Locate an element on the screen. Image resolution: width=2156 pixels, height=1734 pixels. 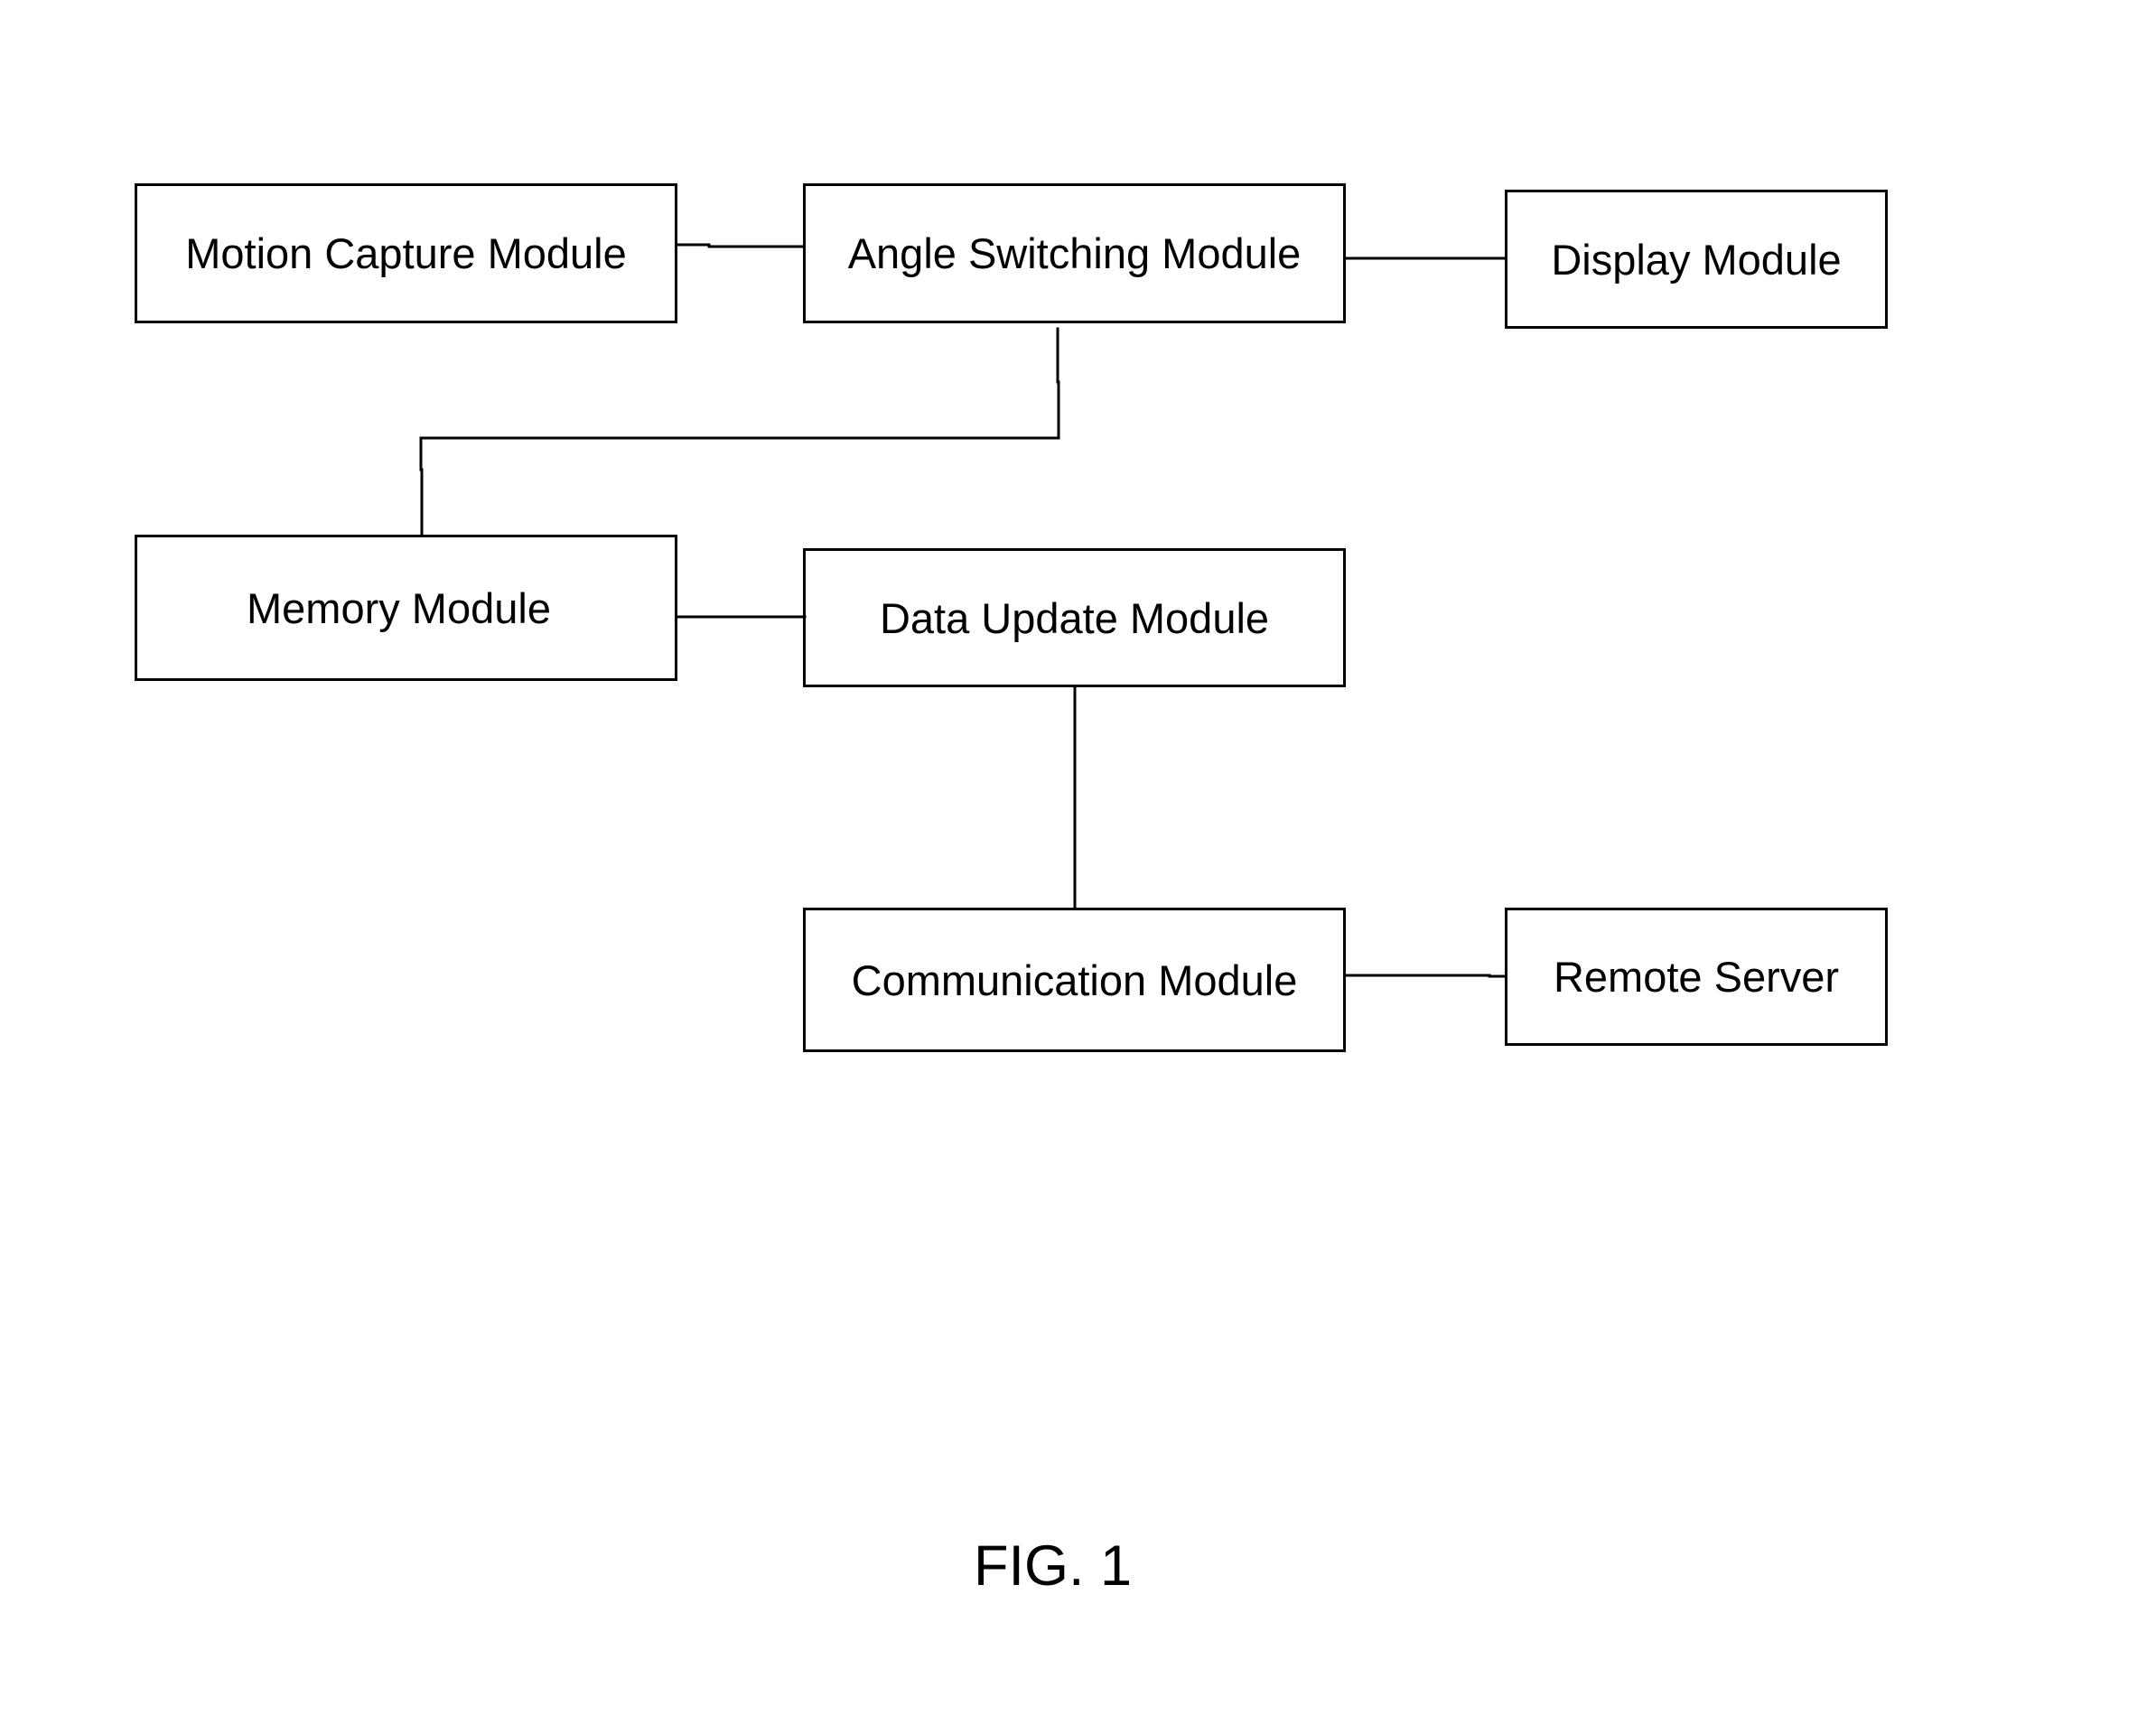
motion-capture-module-box: Motion Capture Module is located at coordinates (406, 253).